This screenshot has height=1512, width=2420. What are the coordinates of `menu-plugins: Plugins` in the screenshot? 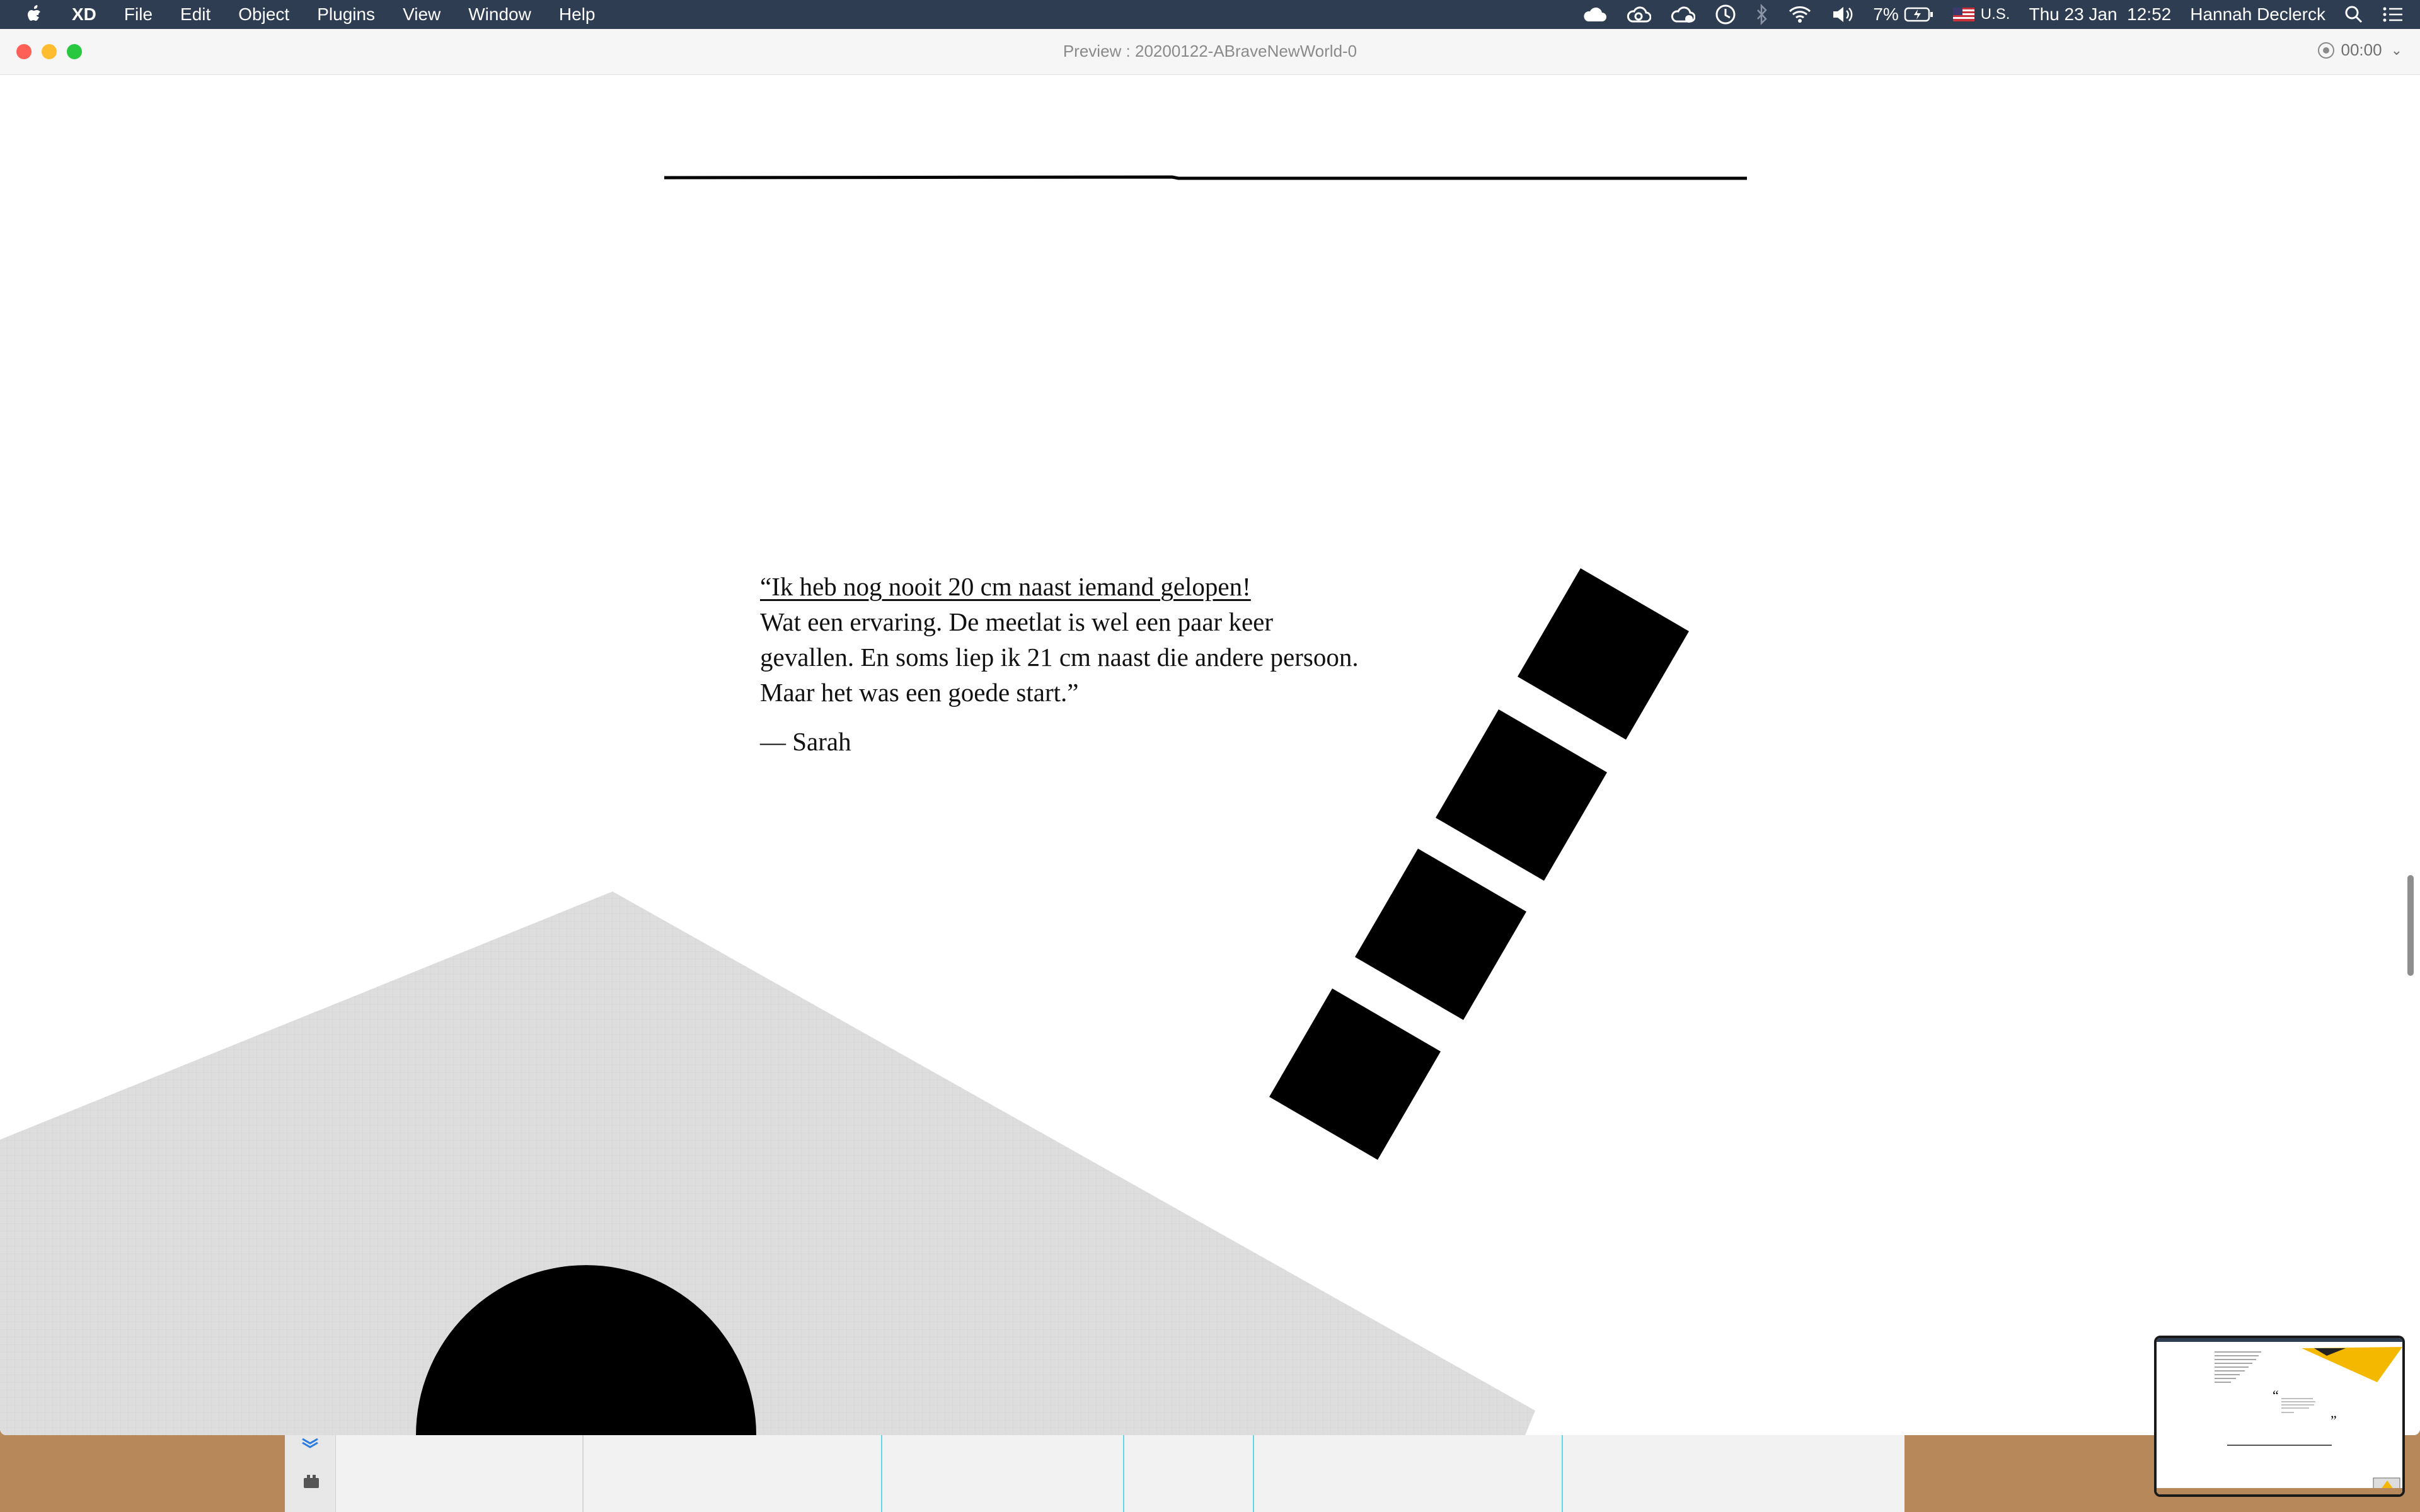 It's located at (346, 14).